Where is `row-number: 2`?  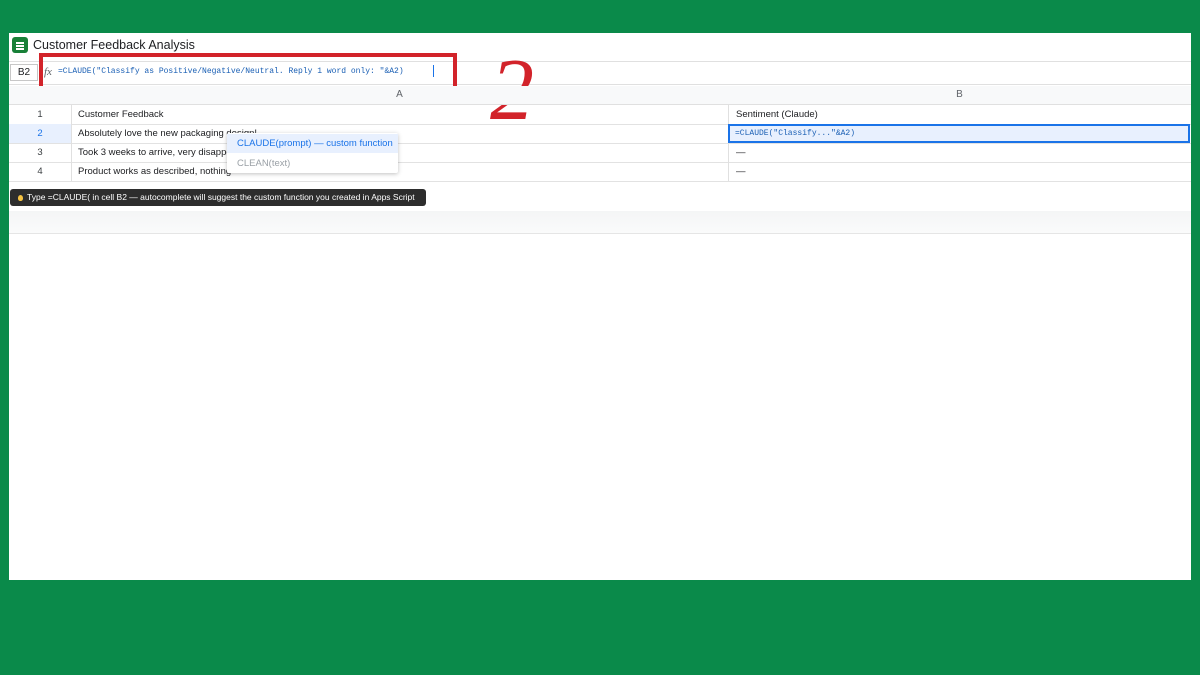 row-number: 2 is located at coordinates (40, 133).